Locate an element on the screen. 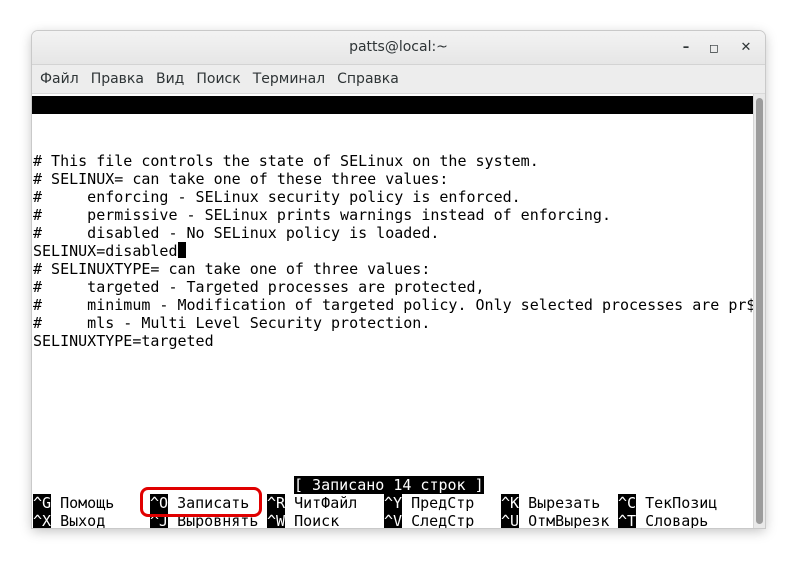  shortcut-read-file: ^R ЧитФайл is located at coordinates (312, 503).